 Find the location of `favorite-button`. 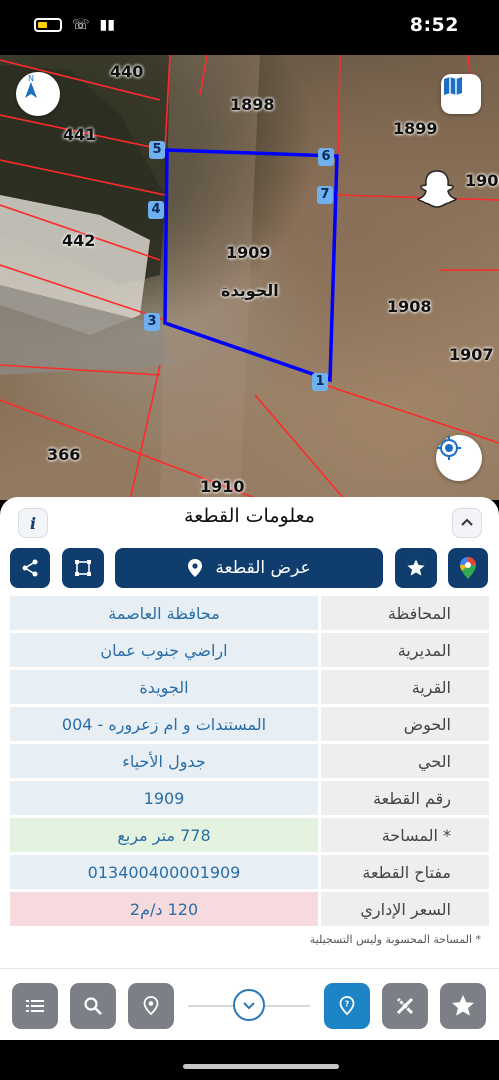

favorite-button is located at coordinates (416, 568).